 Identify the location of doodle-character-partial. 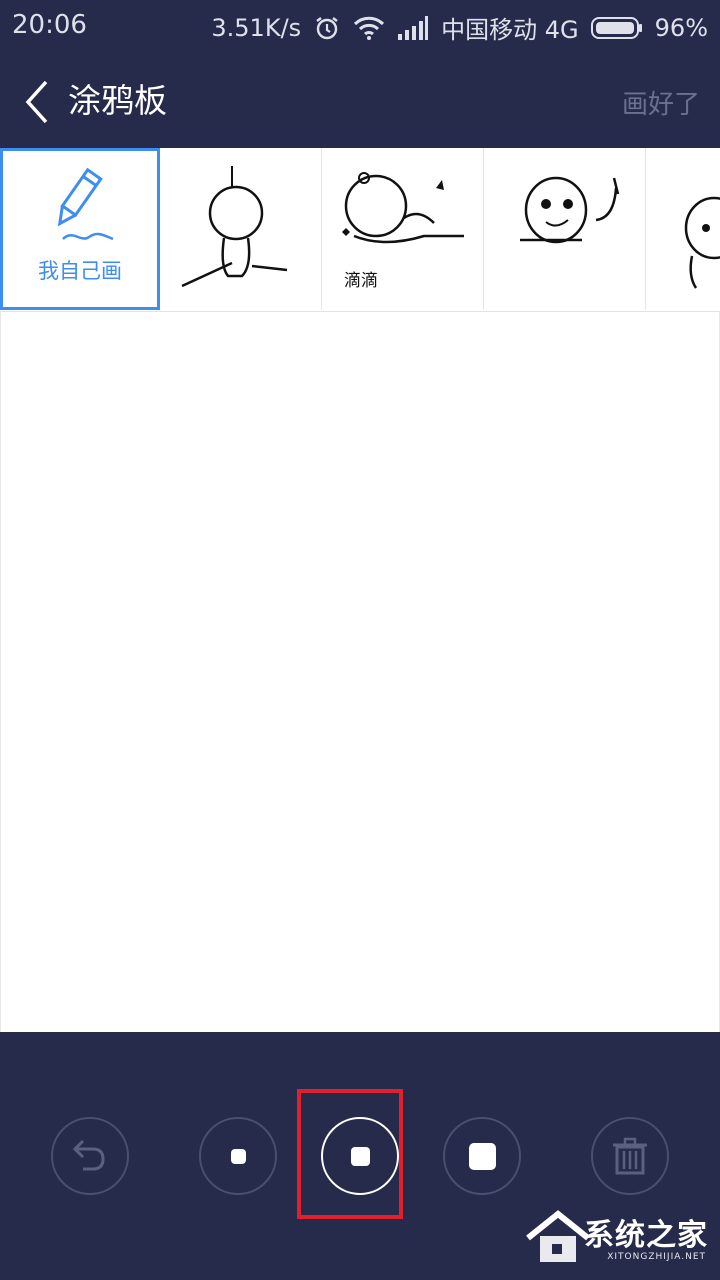
(702, 242).